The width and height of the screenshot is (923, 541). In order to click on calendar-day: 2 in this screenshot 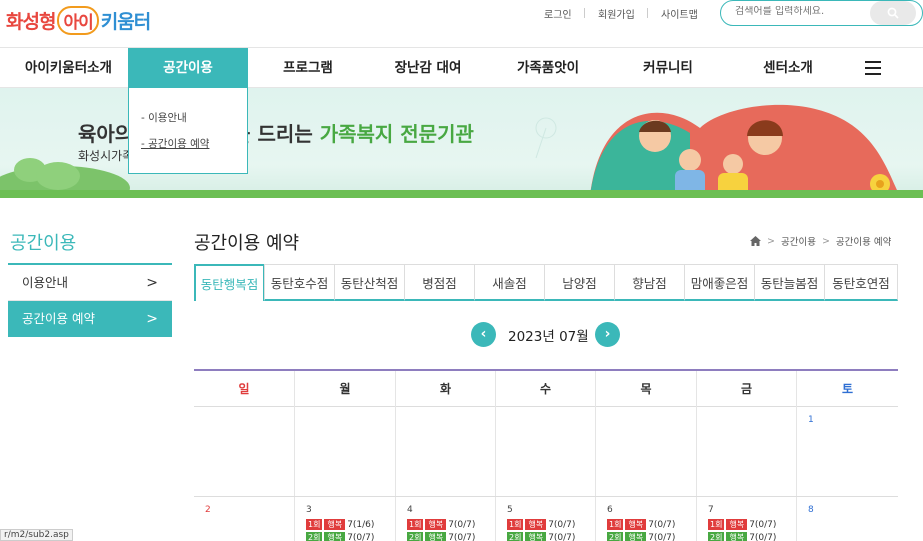, I will do `click(244, 519)`.